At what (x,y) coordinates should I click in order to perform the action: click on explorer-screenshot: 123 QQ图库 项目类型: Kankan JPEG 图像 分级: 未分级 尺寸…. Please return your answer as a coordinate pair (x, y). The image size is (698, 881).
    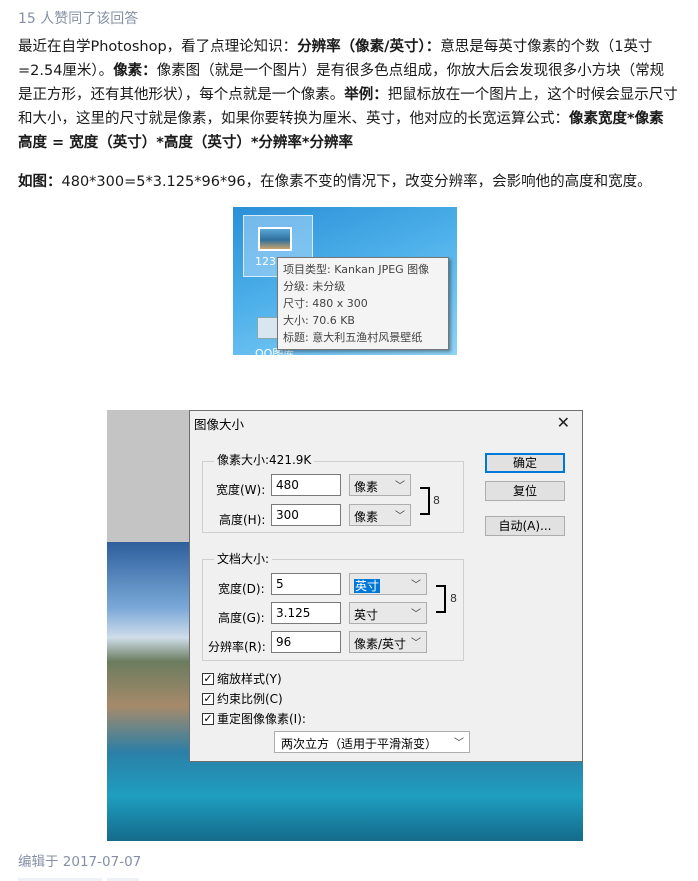
    Looking at the image, I should click on (345, 281).